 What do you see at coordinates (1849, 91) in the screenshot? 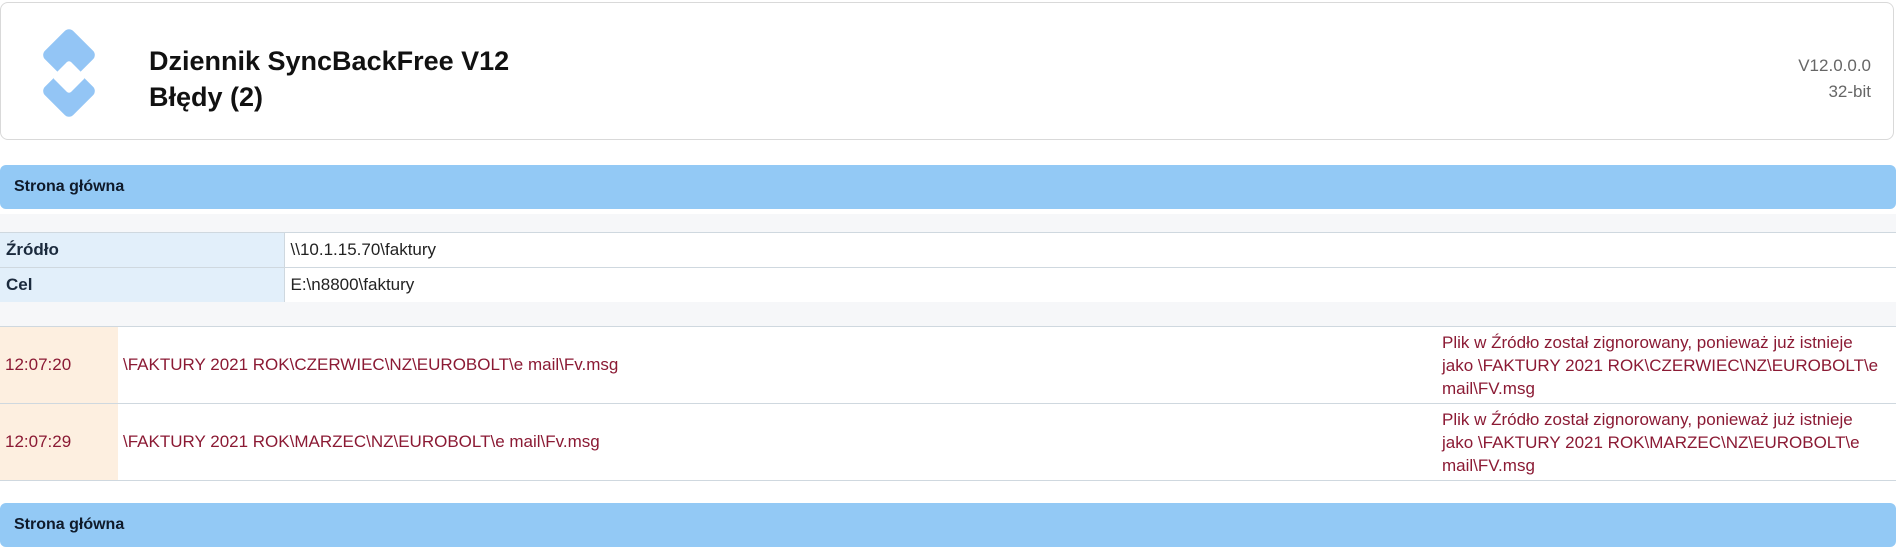
I see `bitness-label: 32-bit` at bounding box center [1849, 91].